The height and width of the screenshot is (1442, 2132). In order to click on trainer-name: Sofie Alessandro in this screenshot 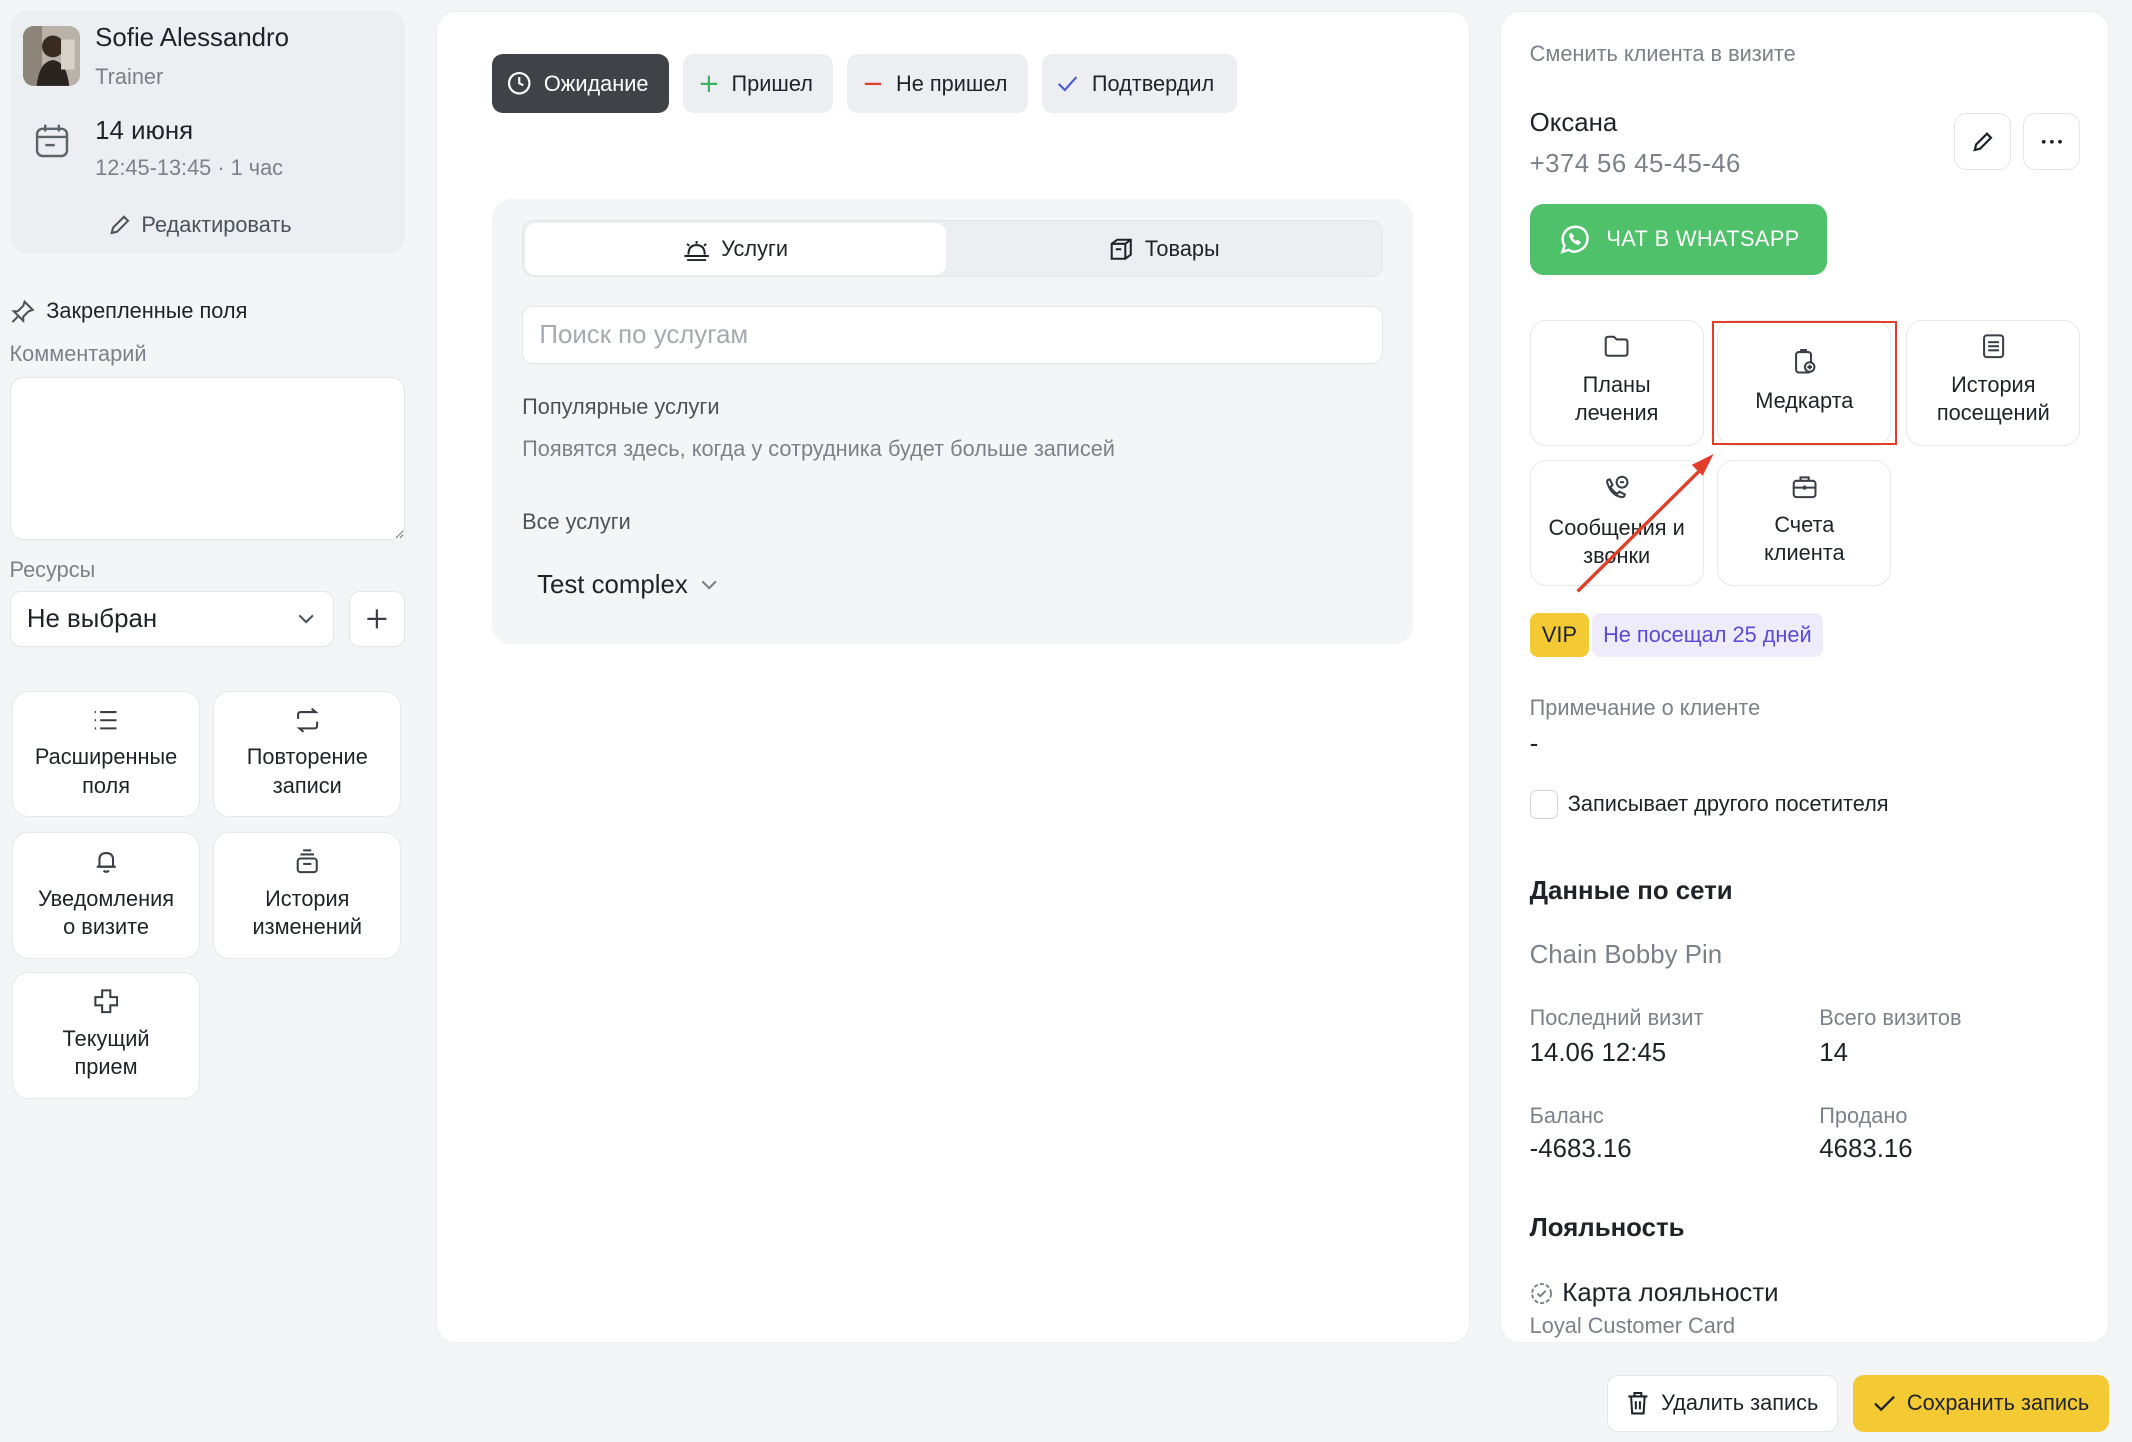, I will do `click(192, 38)`.